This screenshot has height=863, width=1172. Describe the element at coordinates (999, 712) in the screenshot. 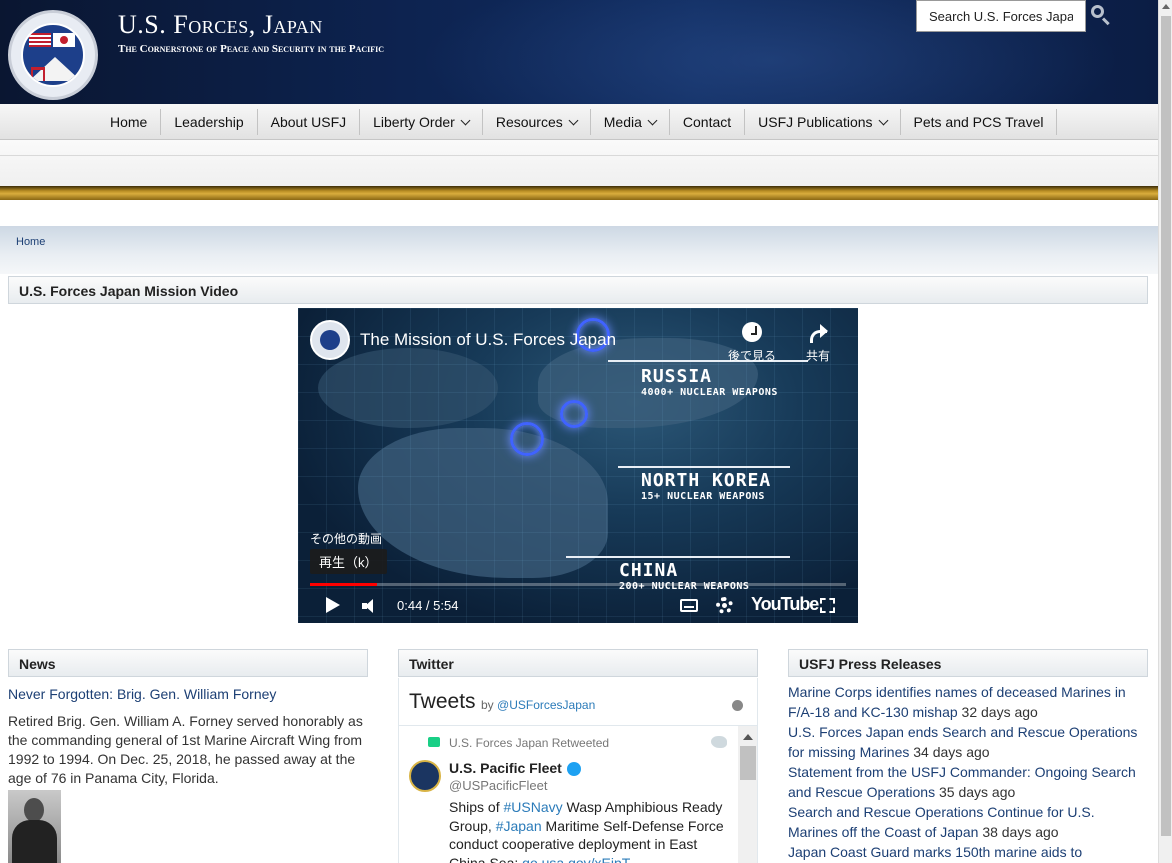

I see `press-release-age: 32 days ago` at that location.